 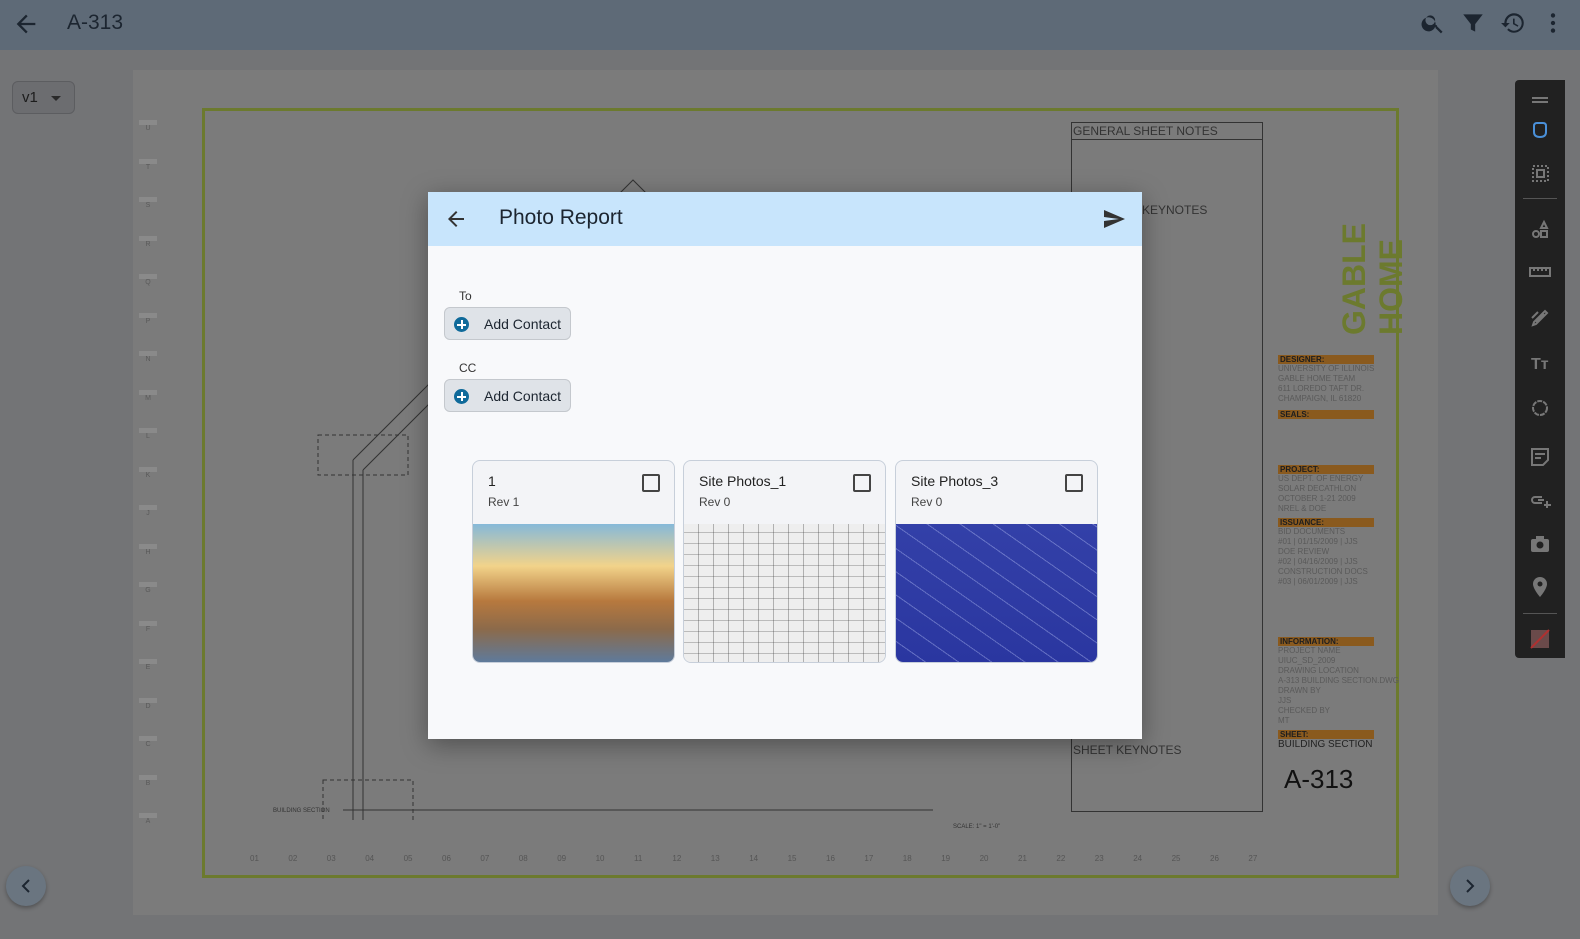 I want to click on card-title: Site Photos_3, so click(x=955, y=481).